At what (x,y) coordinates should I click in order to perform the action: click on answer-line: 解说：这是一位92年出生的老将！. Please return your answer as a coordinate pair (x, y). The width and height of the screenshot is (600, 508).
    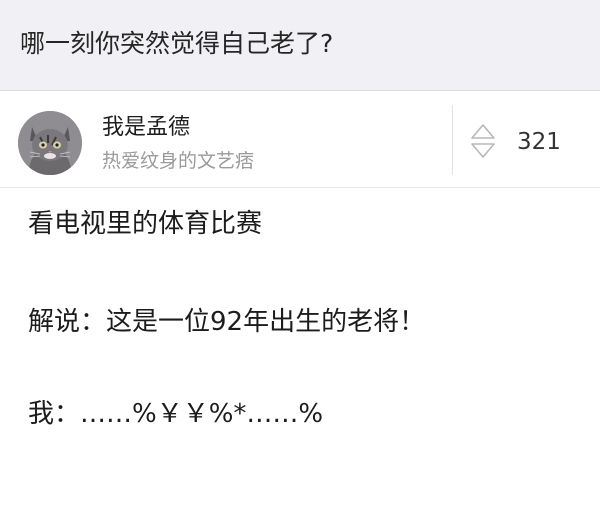
    Looking at the image, I should click on (227, 322).